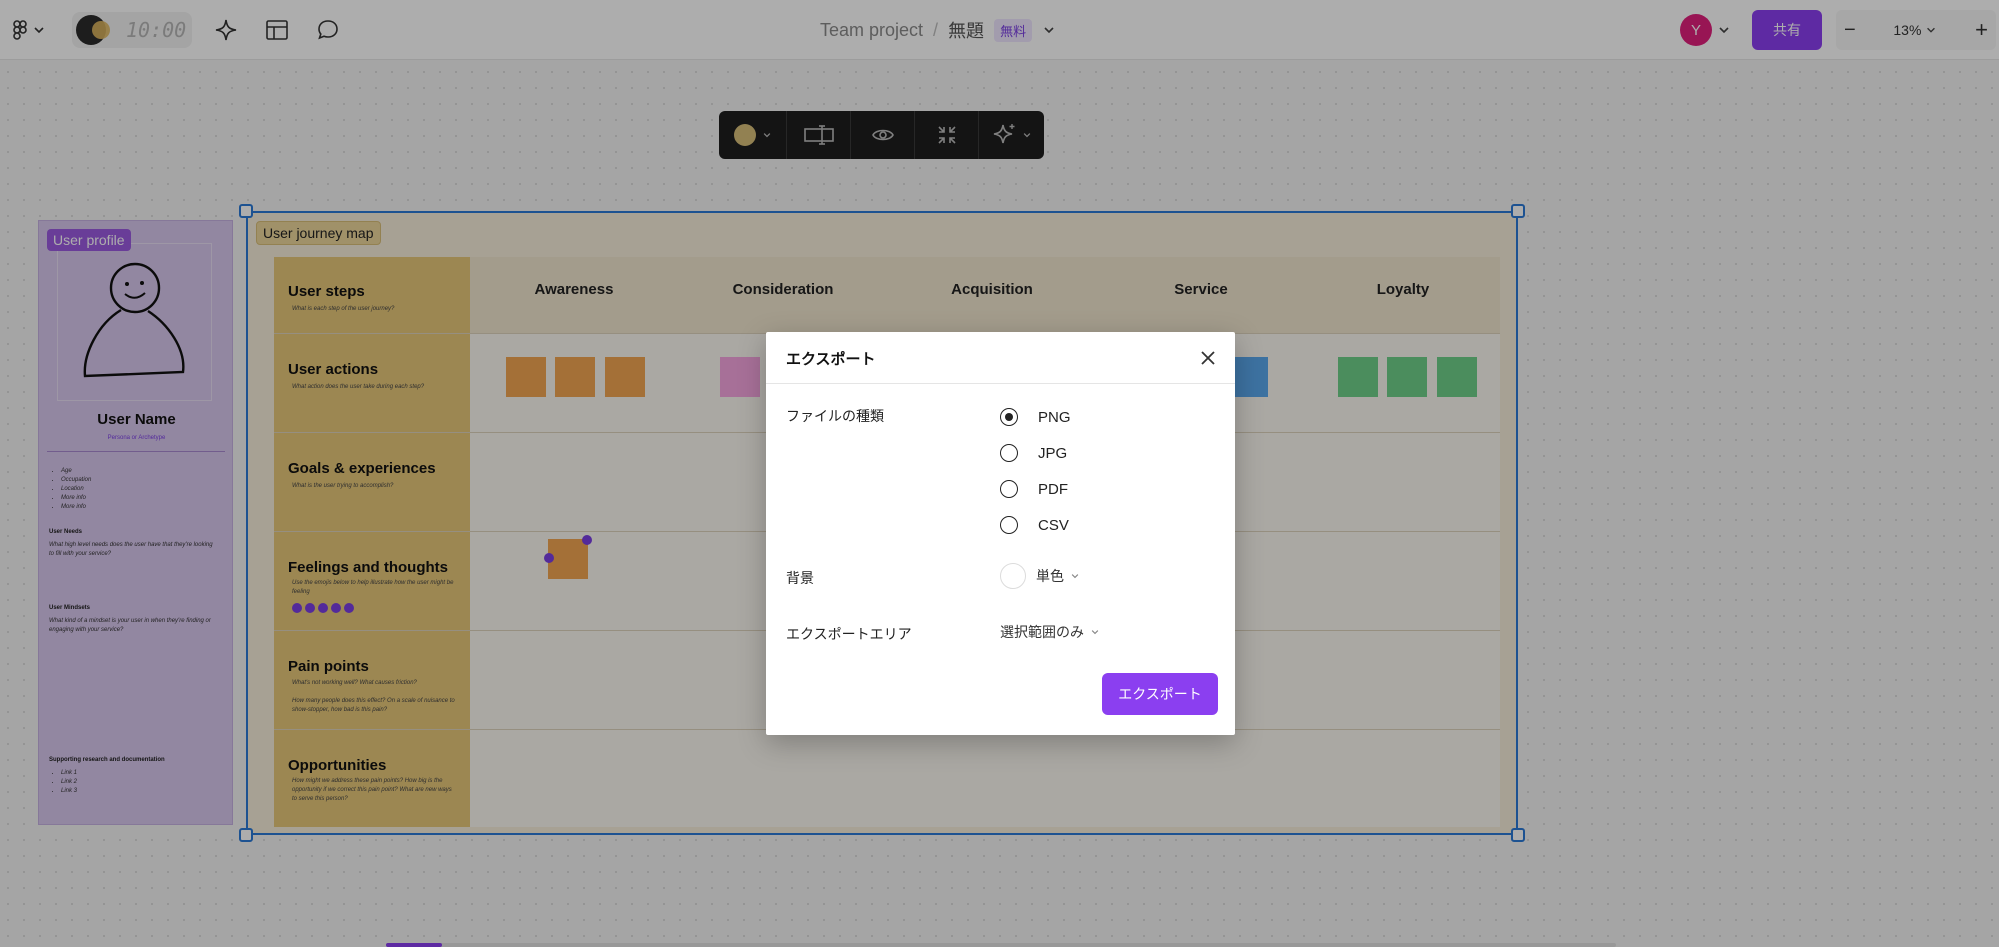  I want to click on close-button, so click(1208, 358).